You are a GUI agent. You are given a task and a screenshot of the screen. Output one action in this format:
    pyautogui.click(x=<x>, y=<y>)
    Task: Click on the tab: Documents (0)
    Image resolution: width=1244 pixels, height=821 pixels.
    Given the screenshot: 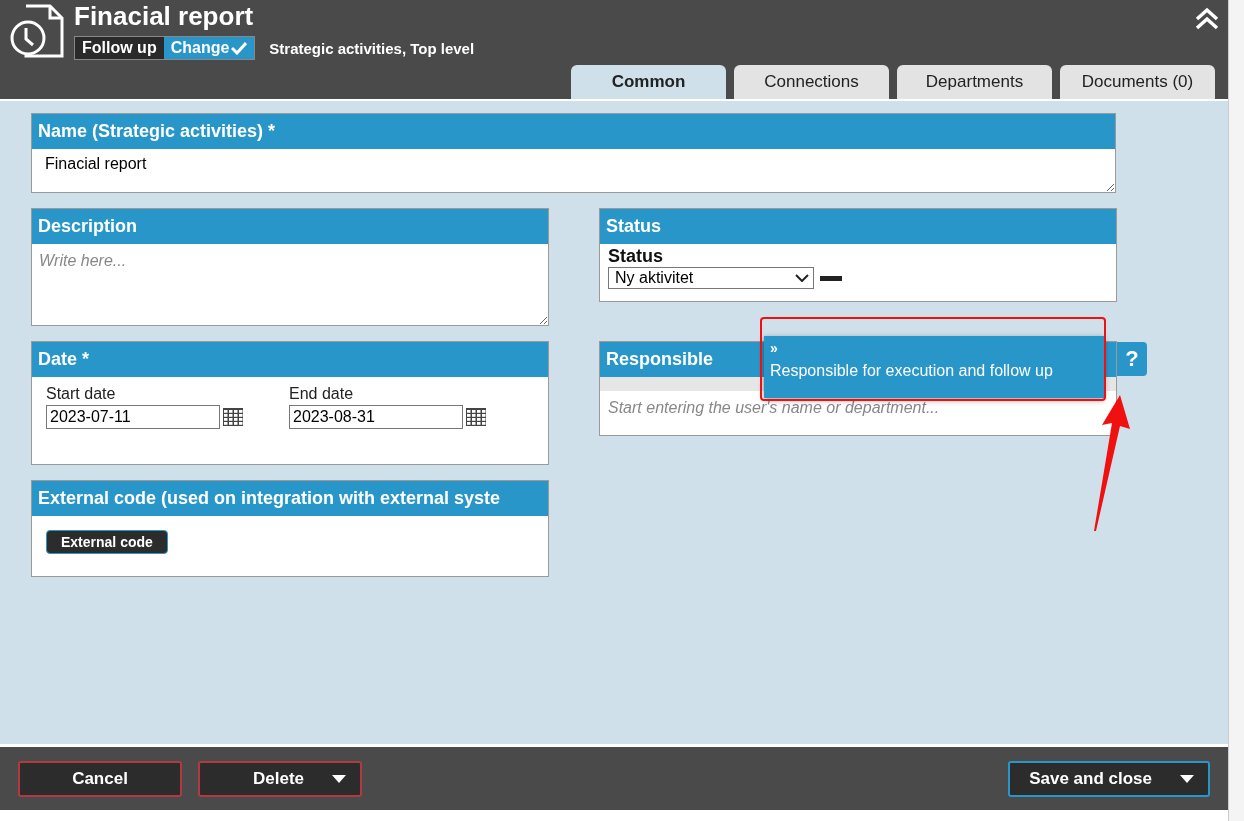 What is the action you would take?
    pyautogui.click(x=1137, y=82)
    